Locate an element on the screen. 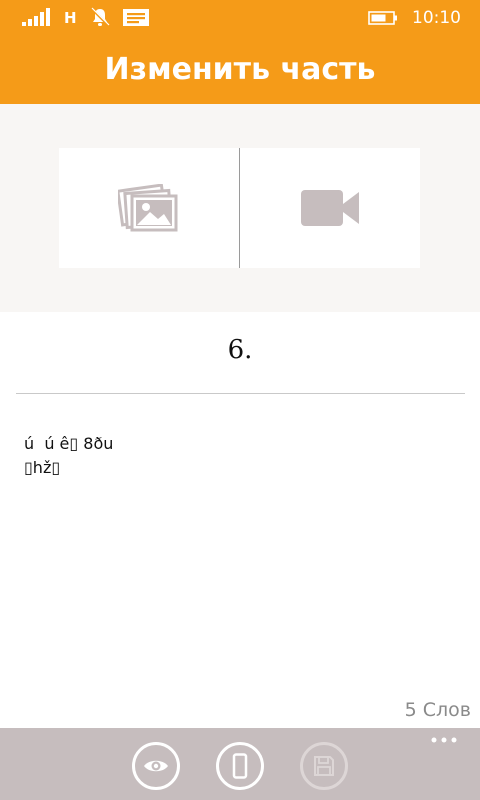 The width and height of the screenshot is (480, 800). network-type-label: H is located at coordinates (70, 18).